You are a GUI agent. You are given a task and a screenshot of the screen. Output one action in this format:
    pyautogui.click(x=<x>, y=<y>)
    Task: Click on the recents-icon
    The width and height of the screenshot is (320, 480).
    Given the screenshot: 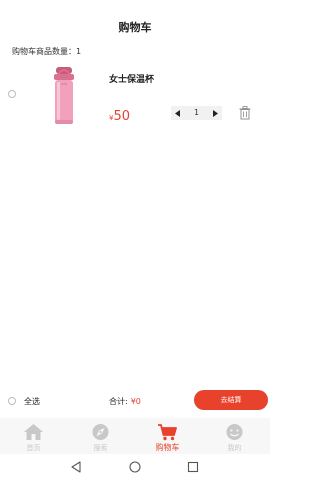 What is the action you would take?
    pyautogui.click(x=193, y=467)
    